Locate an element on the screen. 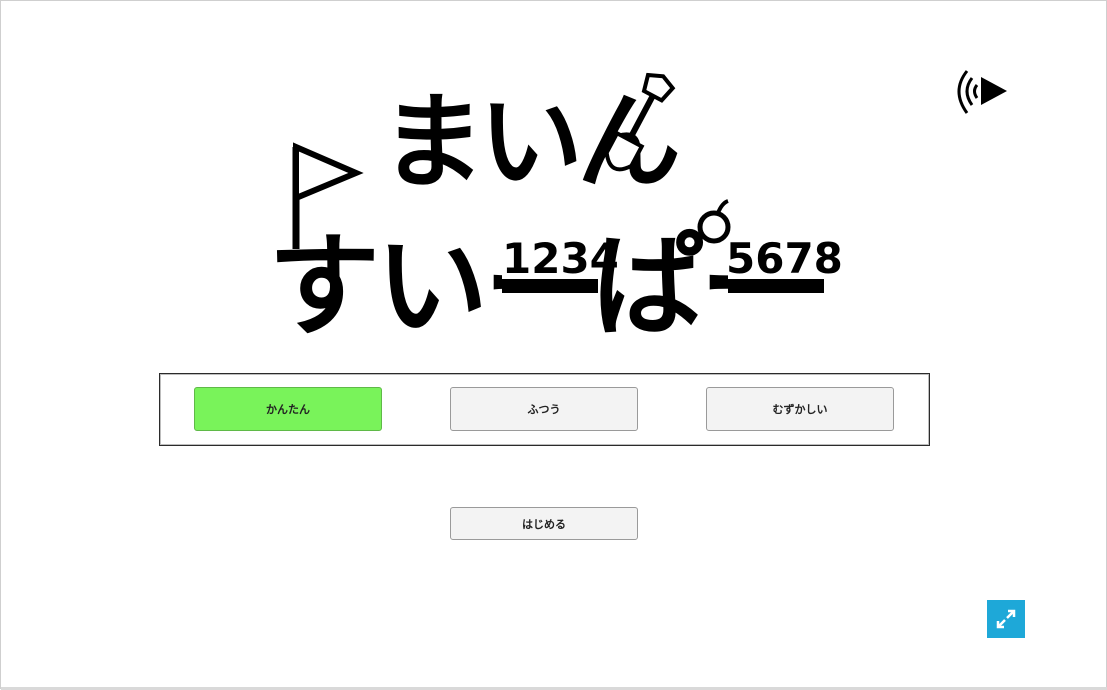 The width and height of the screenshot is (1107, 690). sound-on-play-icon is located at coordinates (982, 92).